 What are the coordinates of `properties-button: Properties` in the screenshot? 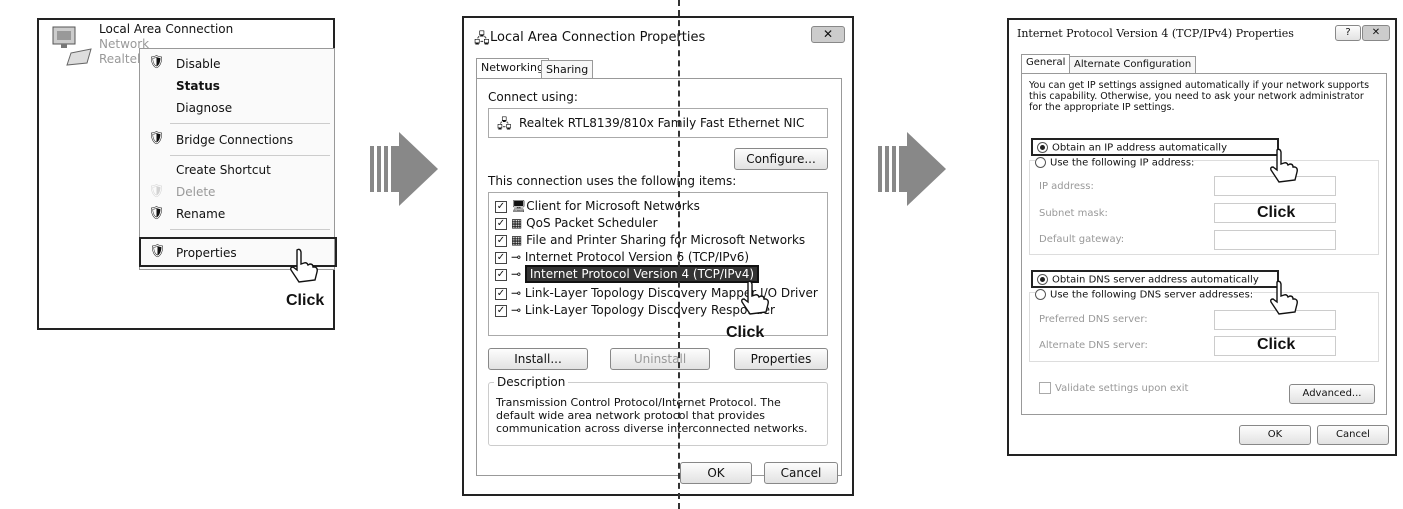 It's located at (781, 359).